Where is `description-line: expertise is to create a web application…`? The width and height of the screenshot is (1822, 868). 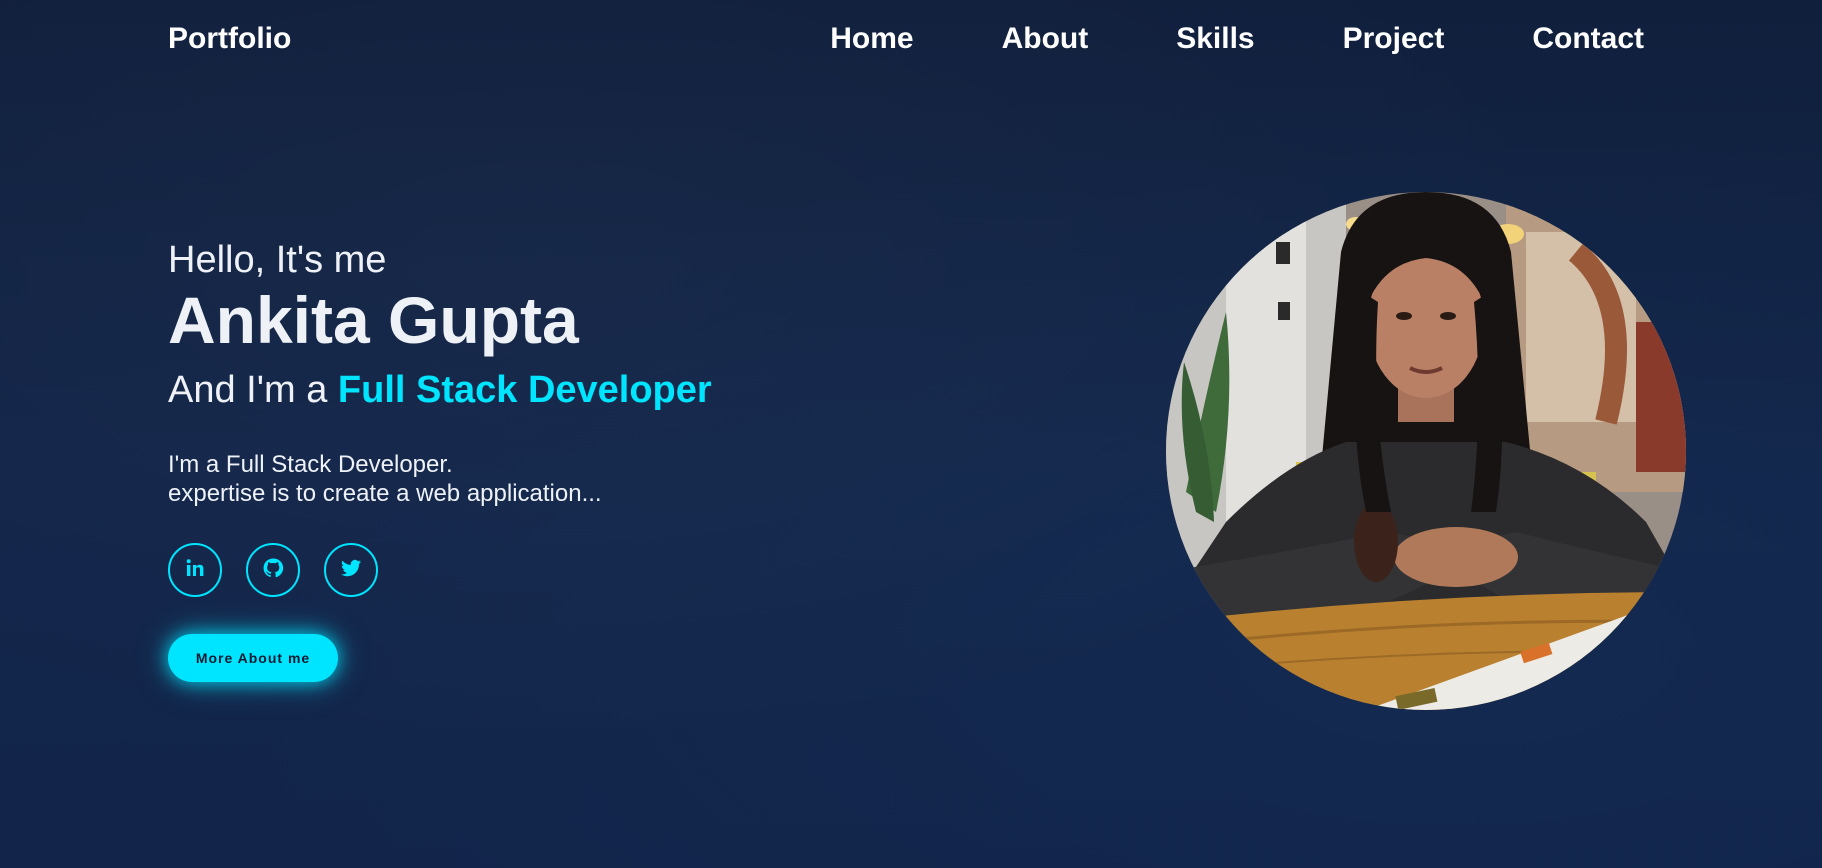
description-line: expertise is to create a web application… is located at coordinates (385, 493).